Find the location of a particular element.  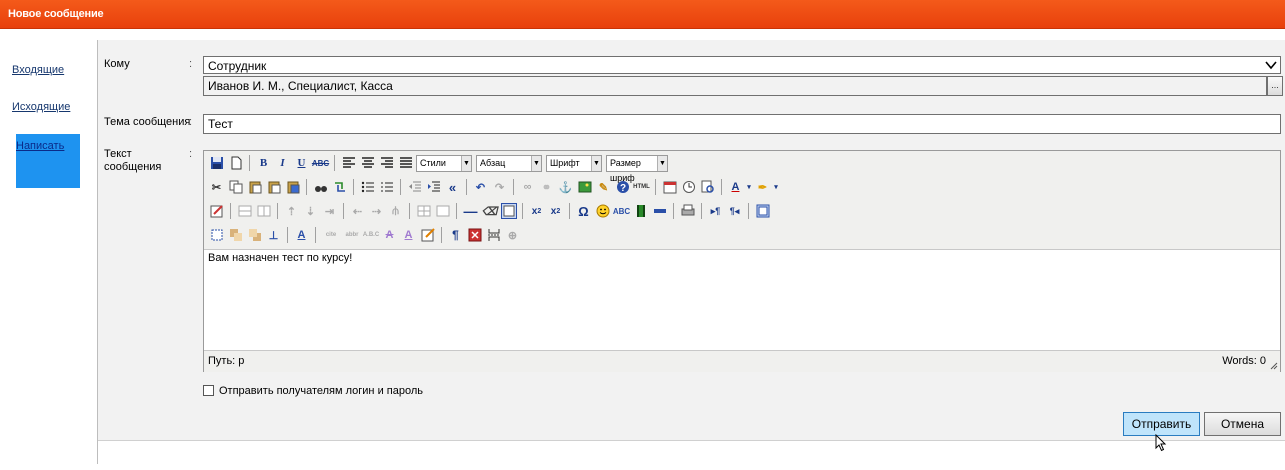

style-props-icon: A is located at coordinates (301, 235).